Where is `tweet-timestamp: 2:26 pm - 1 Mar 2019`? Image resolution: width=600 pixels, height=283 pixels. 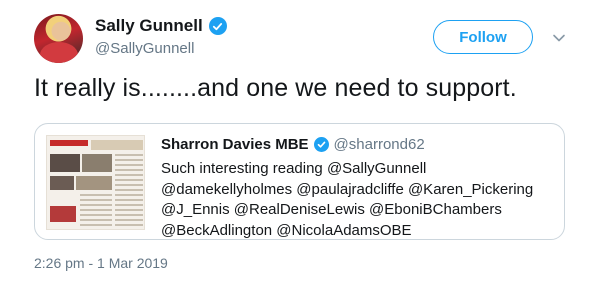 tweet-timestamp: 2:26 pm - 1 Mar 2019 is located at coordinates (101, 263).